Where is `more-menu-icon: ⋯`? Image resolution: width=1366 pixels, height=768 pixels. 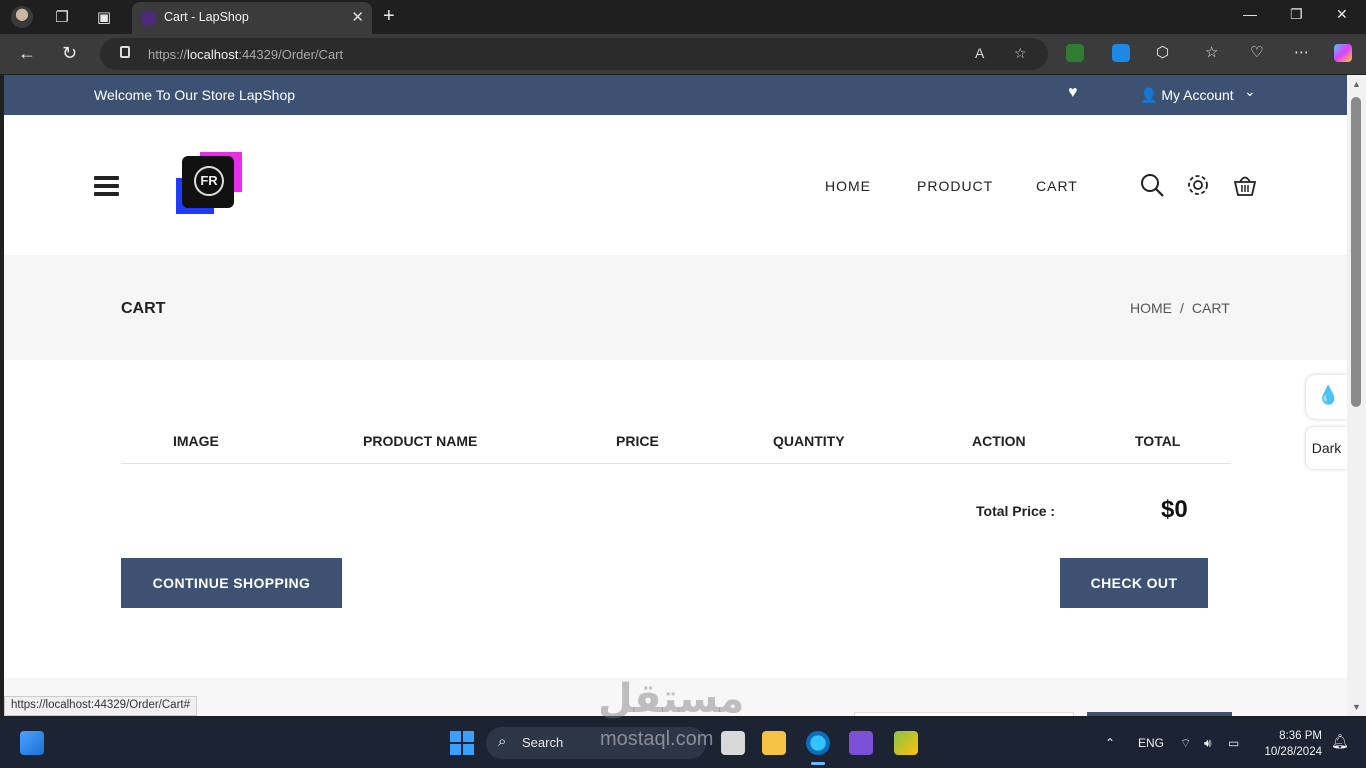
more-menu-icon: ⋯ is located at coordinates (1301, 52).